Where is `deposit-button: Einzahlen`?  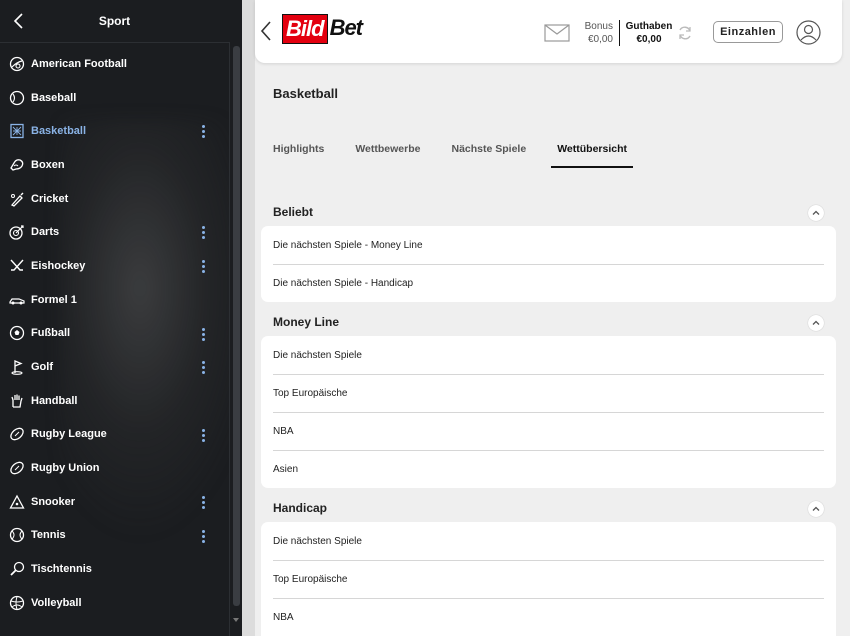 deposit-button: Einzahlen is located at coordinates (748, 32).